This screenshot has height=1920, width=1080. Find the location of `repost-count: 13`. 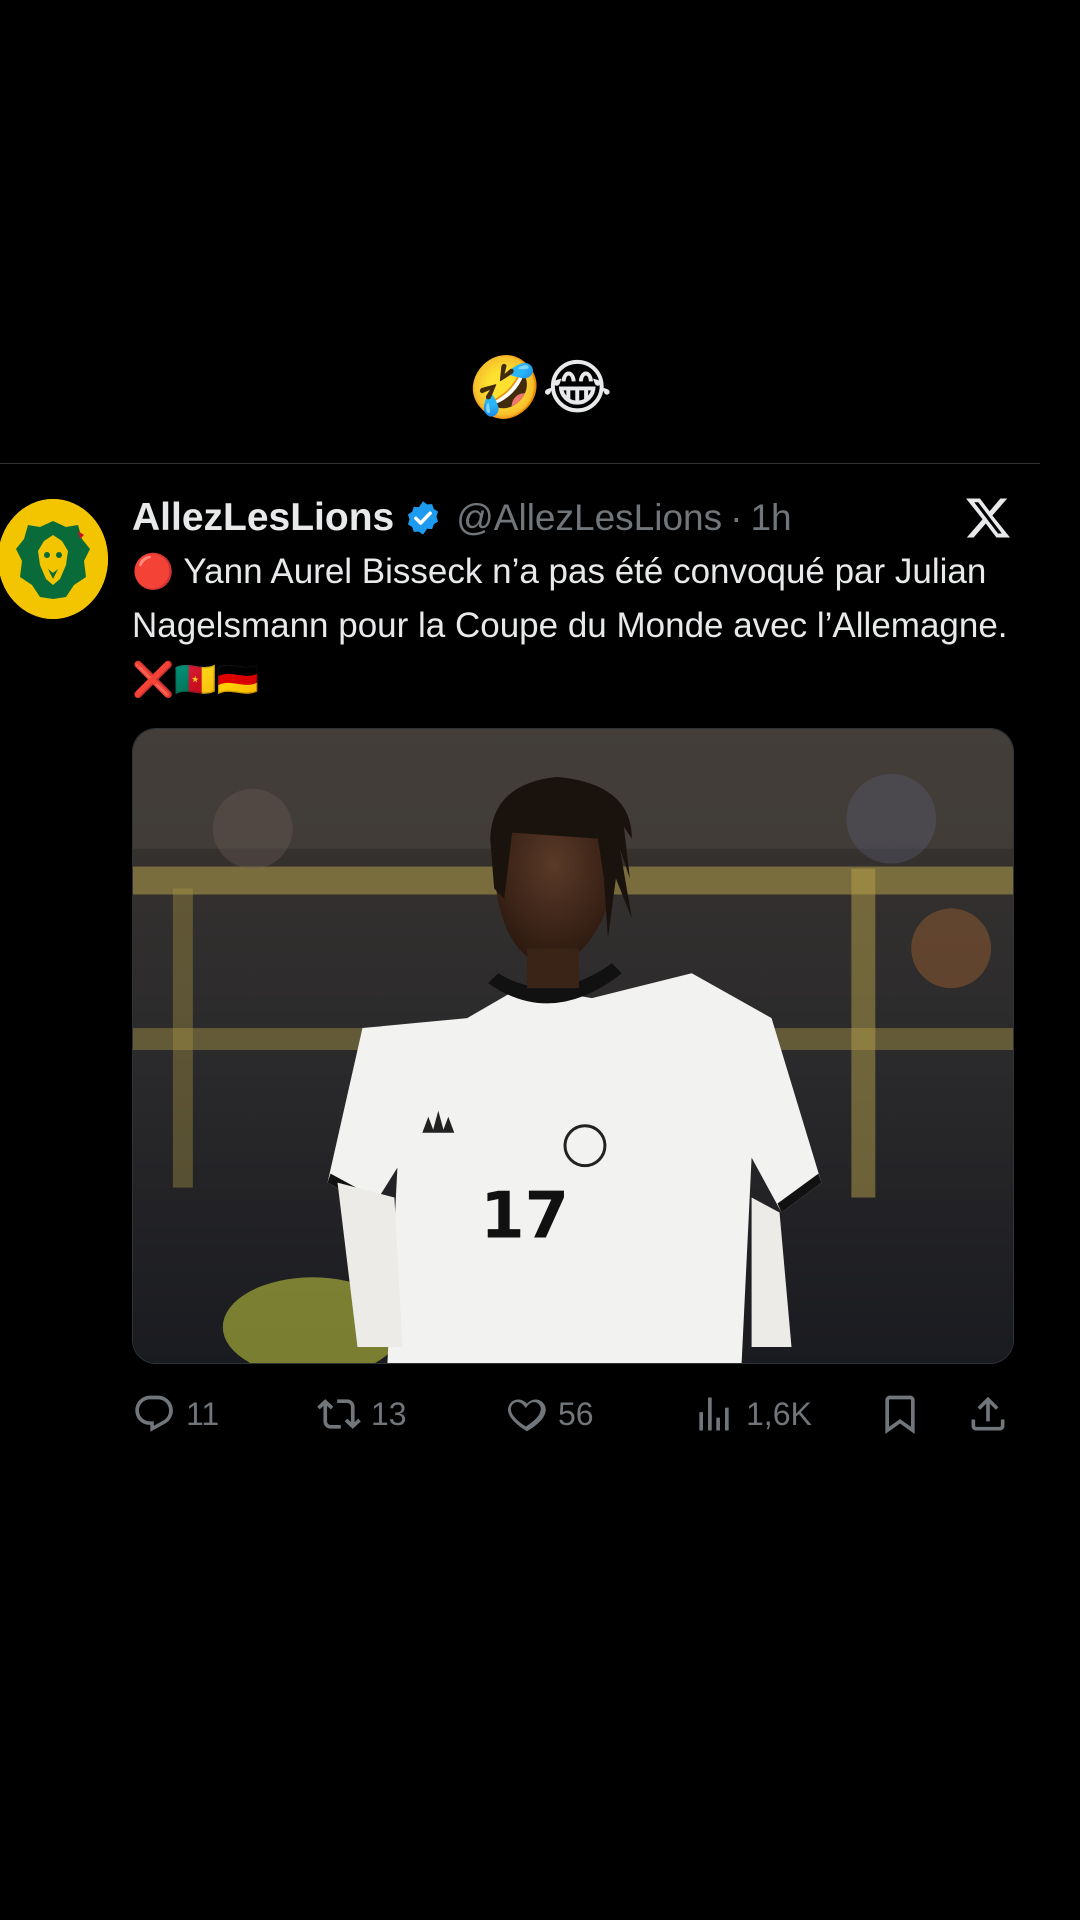

repost-count: 13 is located at coordinates (389, 1413).